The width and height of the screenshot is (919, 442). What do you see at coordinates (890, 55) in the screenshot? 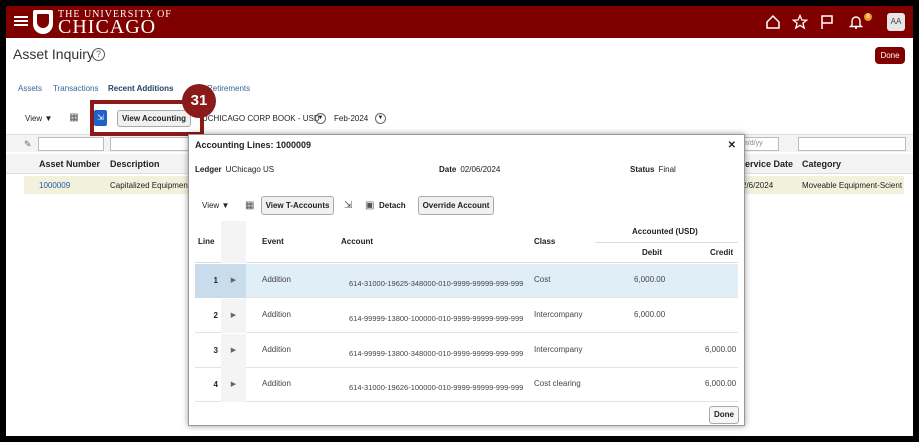
I see `page-done-button: Done` at bounding box center [890, 55].